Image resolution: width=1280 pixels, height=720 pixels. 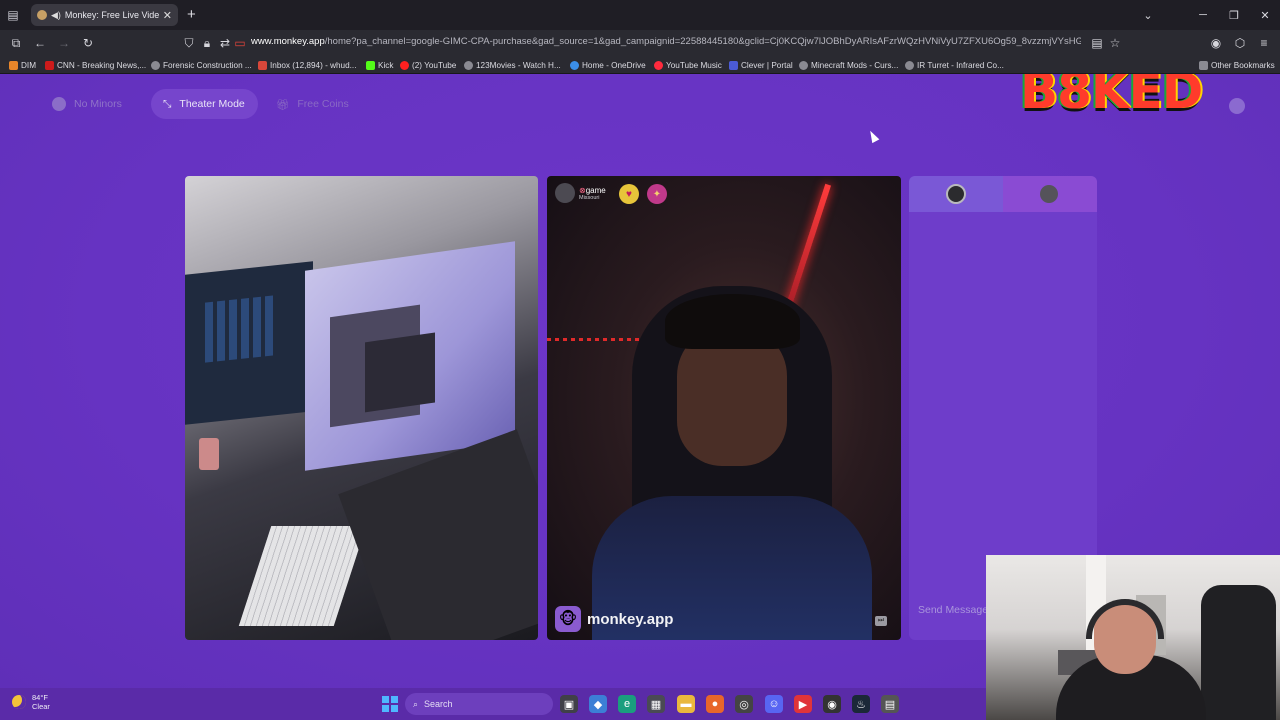 I want to click on streamer-webcam, so click(x=1133, y=637).